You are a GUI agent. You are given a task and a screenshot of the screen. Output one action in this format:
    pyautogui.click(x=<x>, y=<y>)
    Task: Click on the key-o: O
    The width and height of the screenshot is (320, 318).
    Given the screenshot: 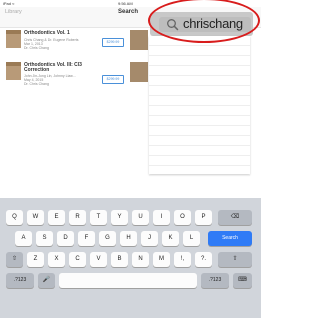 What is the action you would take?
    pyautogui.click(x=182, y=217)
    